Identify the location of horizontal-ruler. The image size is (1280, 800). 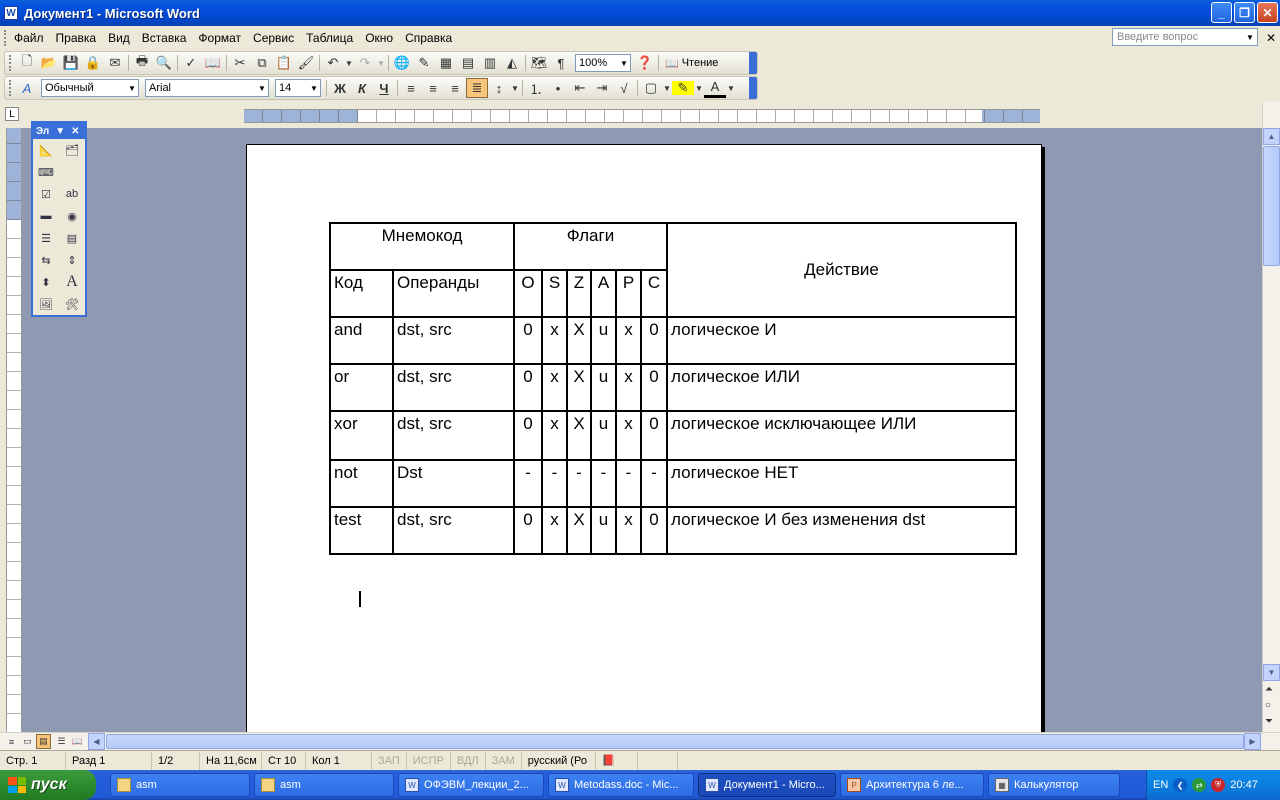
(642, 116).